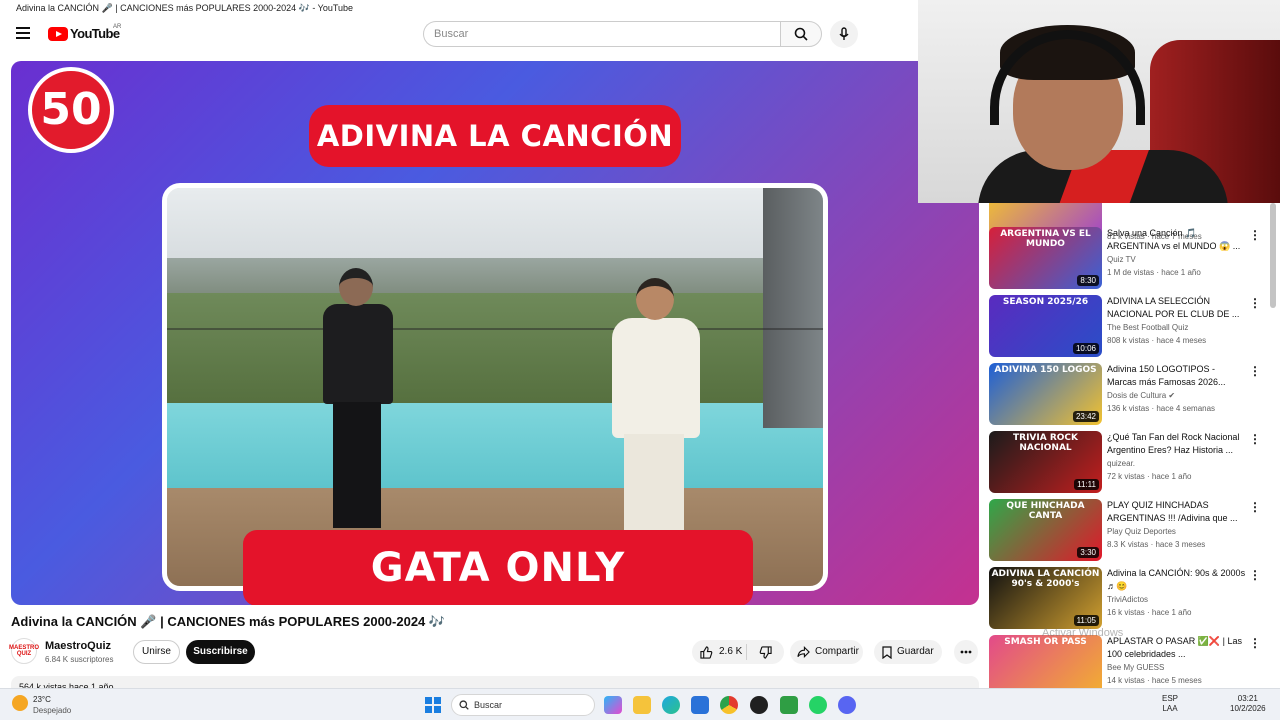 The height and width of the screenshot is (720, 1280). I want to click on thumbs-down-icon, so click(765, 652).